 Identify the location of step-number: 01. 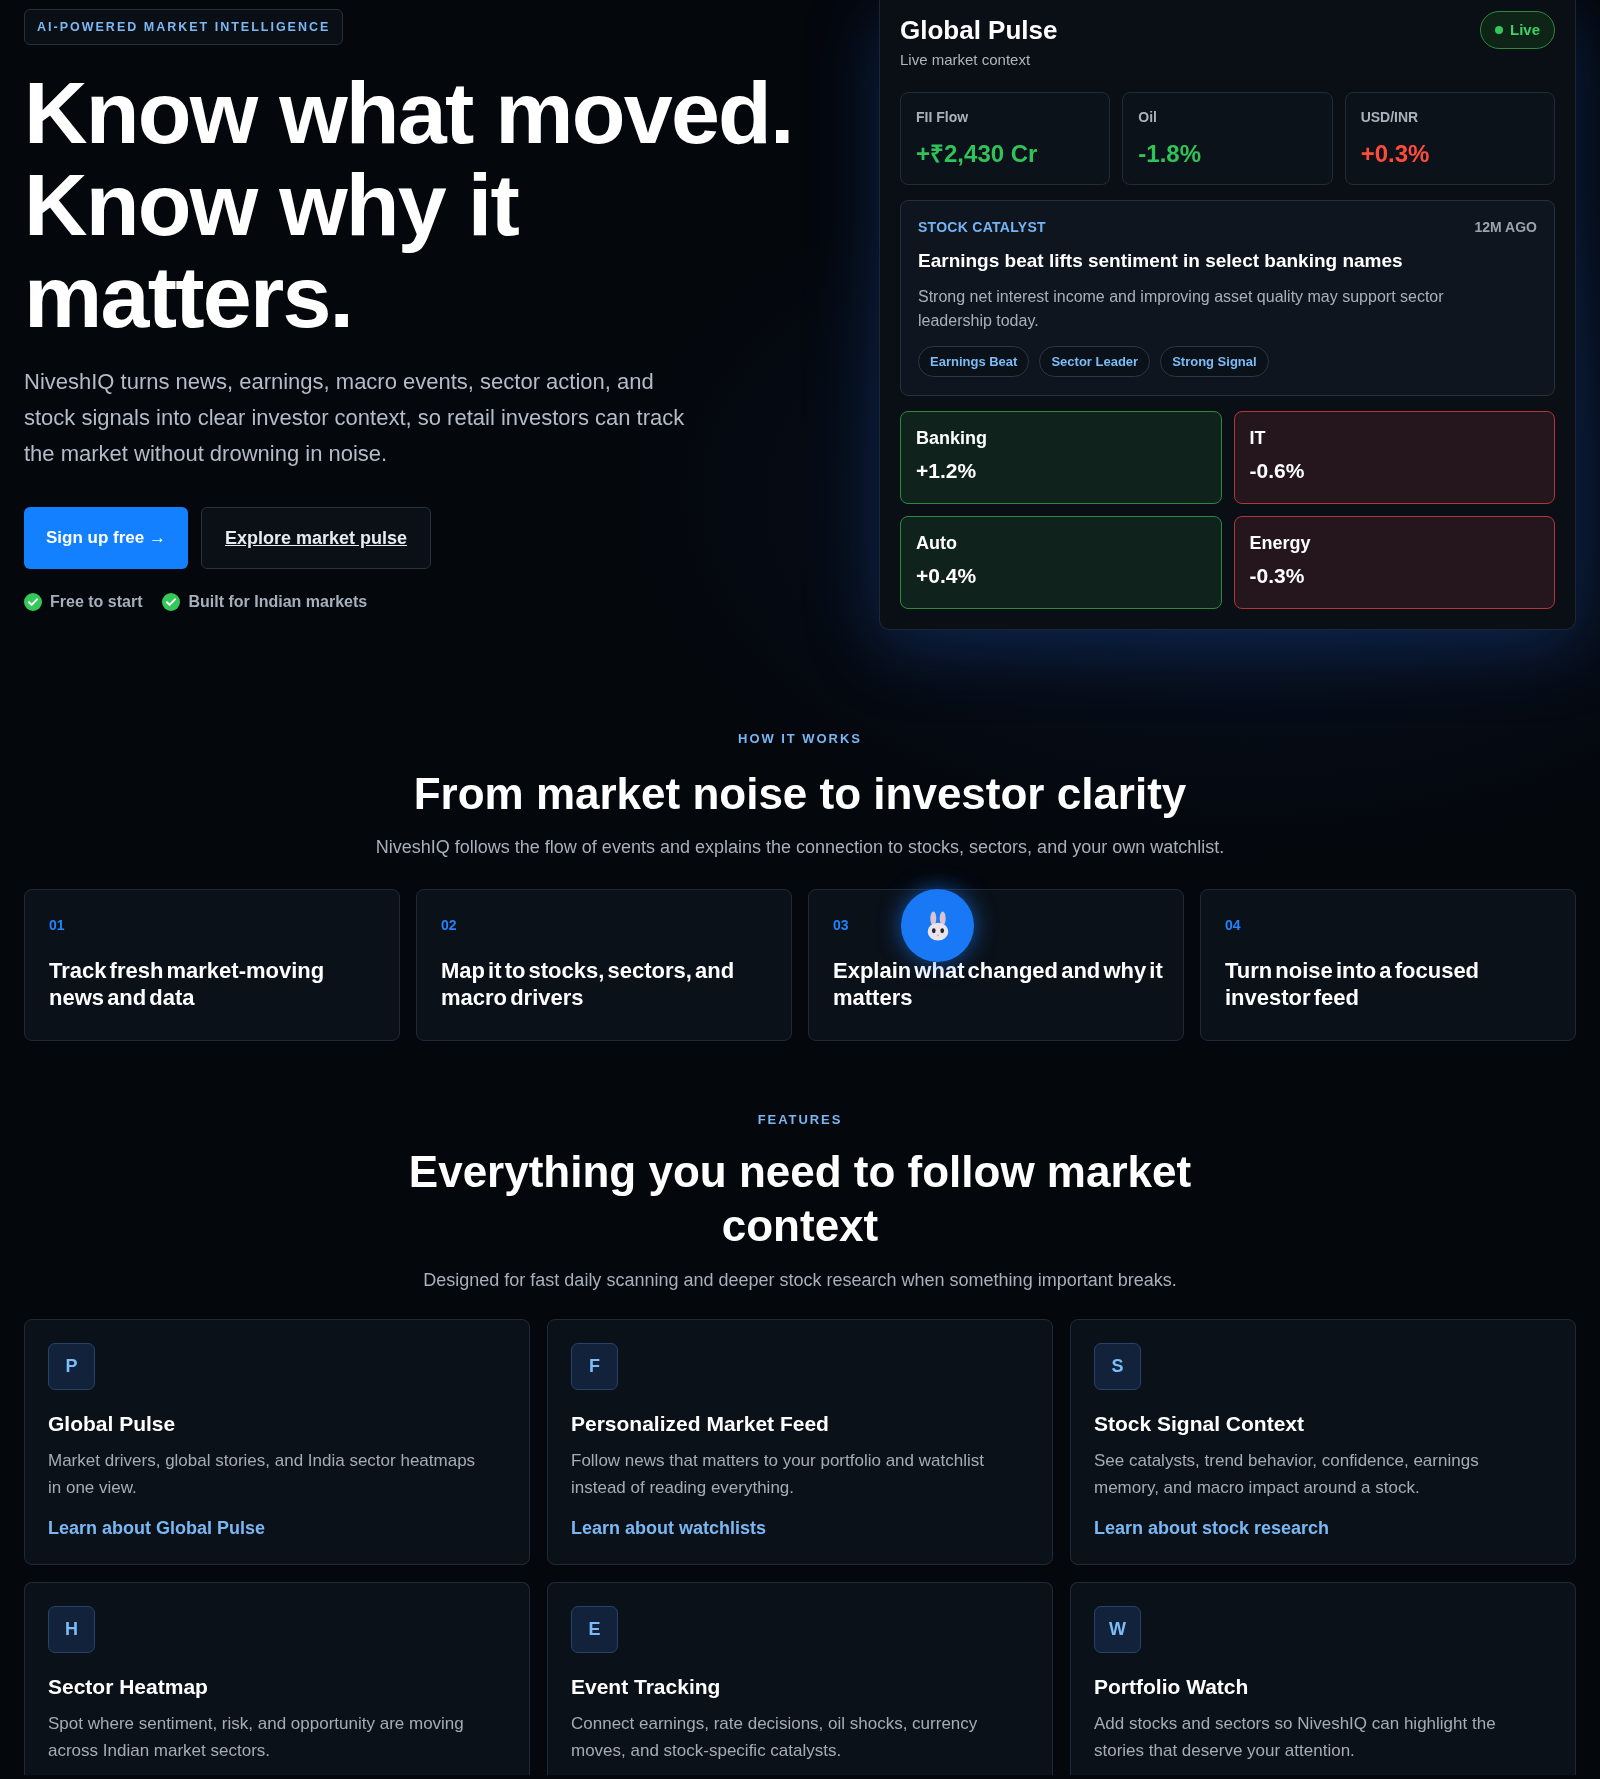
(57, 925).